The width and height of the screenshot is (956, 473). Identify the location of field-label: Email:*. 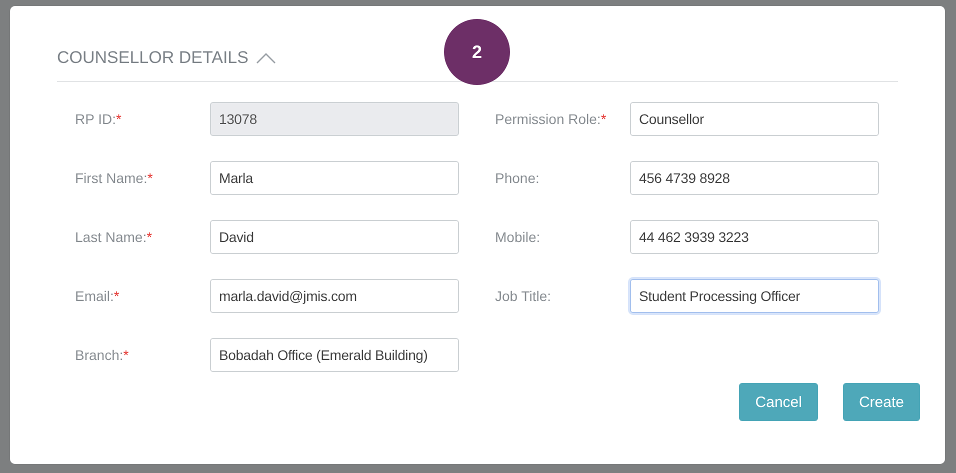
(97, 296).